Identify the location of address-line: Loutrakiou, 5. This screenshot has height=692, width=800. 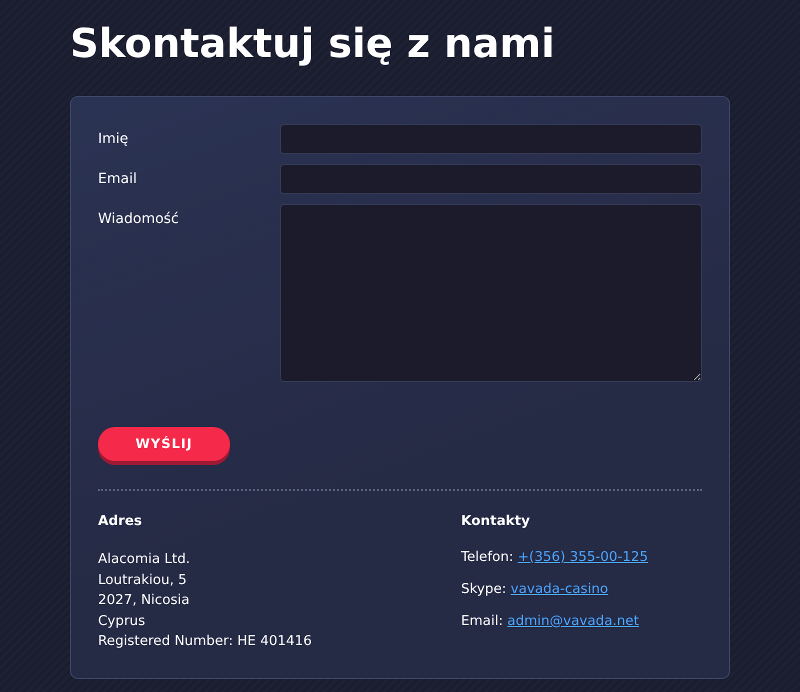
(143, 580).